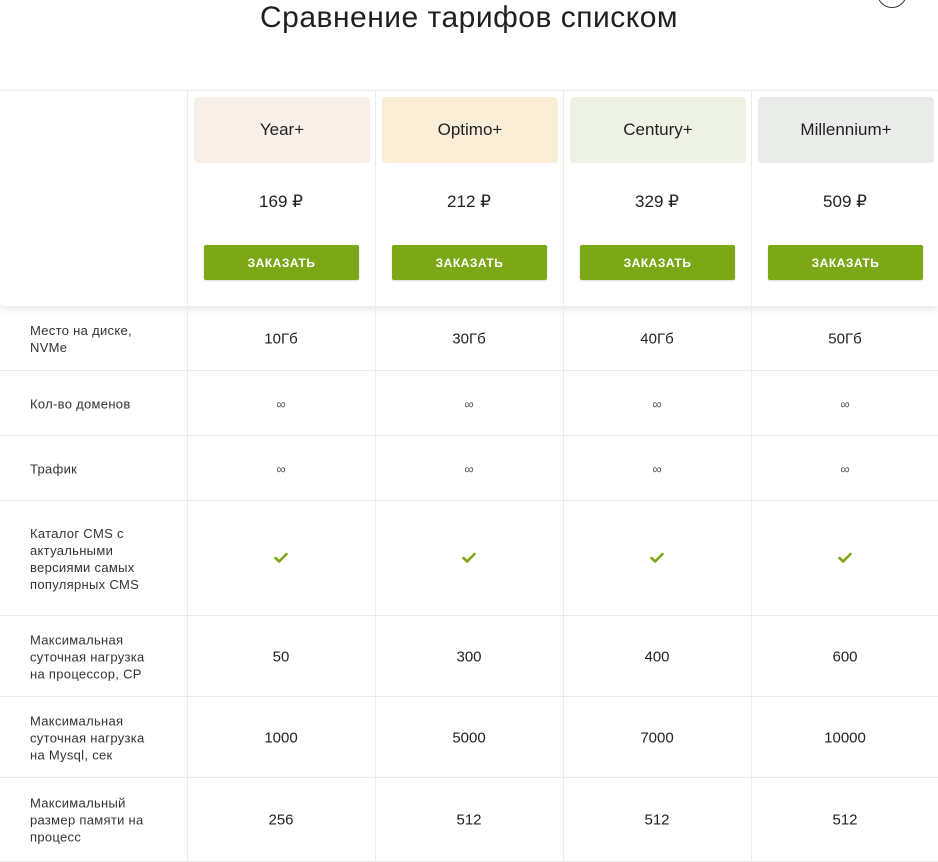 This screenshot has height=862, width=938. What do you see at coordinates (281, 737) in the screenshot?
I see `feature-value: 1000` at bounding box center [281, 737].